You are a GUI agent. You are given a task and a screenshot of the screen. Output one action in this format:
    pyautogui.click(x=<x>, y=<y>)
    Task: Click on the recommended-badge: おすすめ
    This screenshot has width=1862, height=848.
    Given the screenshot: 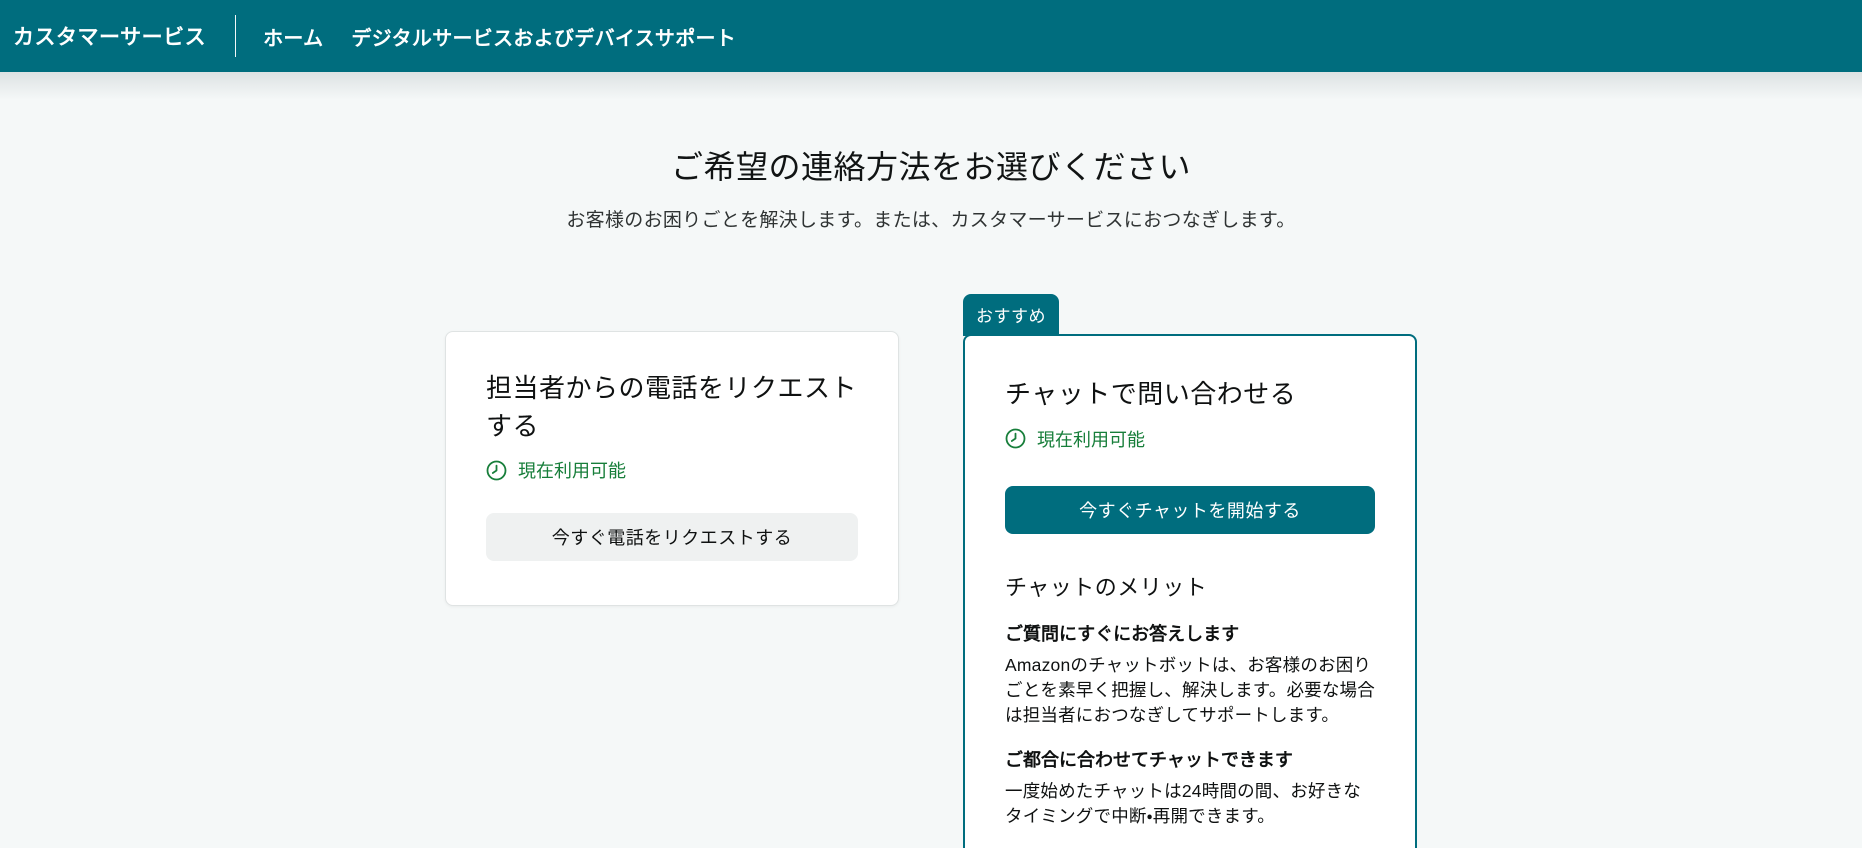 What is the action you would take?
    pyautogui.click(x=1011, y=315)
    